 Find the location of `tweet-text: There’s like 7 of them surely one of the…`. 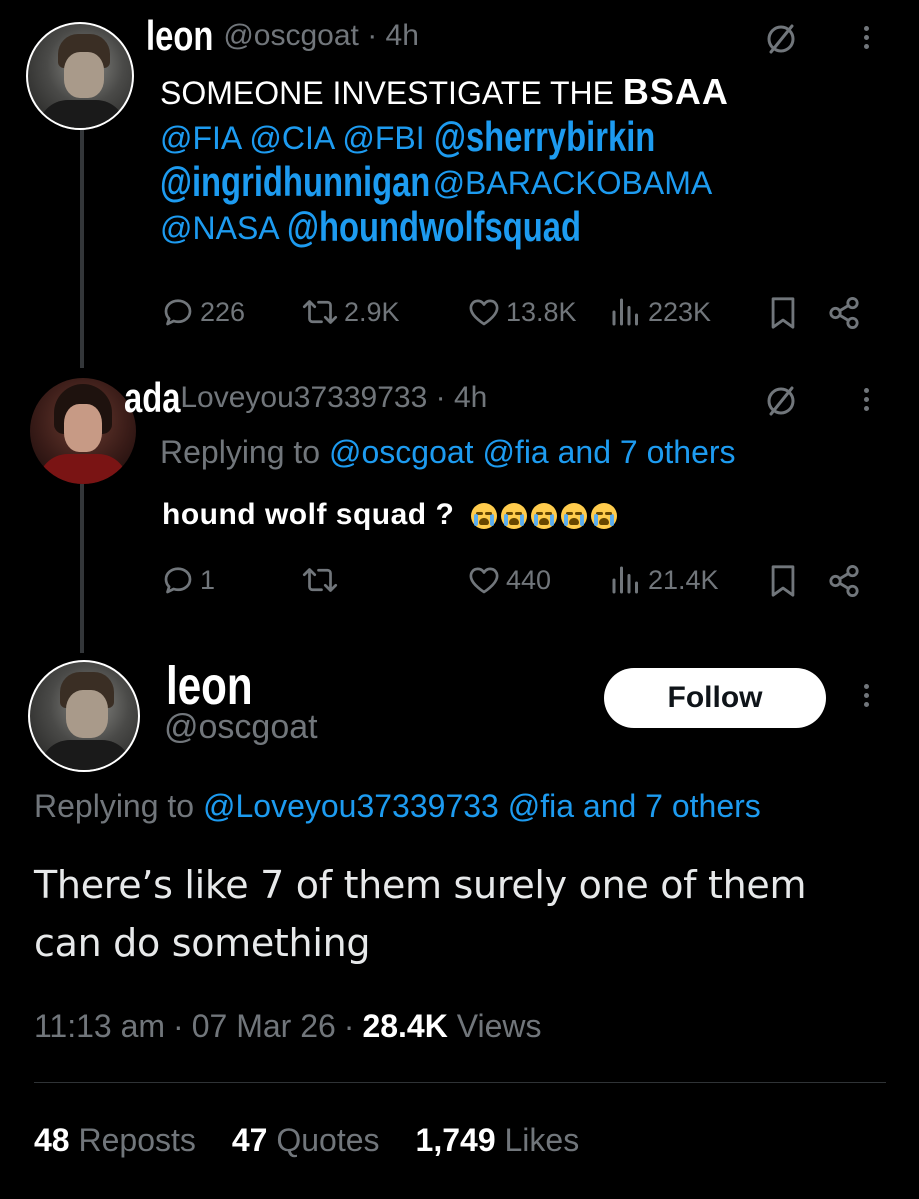

tweet-text: There’s like 7 of them surely one of the… is located at coordinates (420, 914).